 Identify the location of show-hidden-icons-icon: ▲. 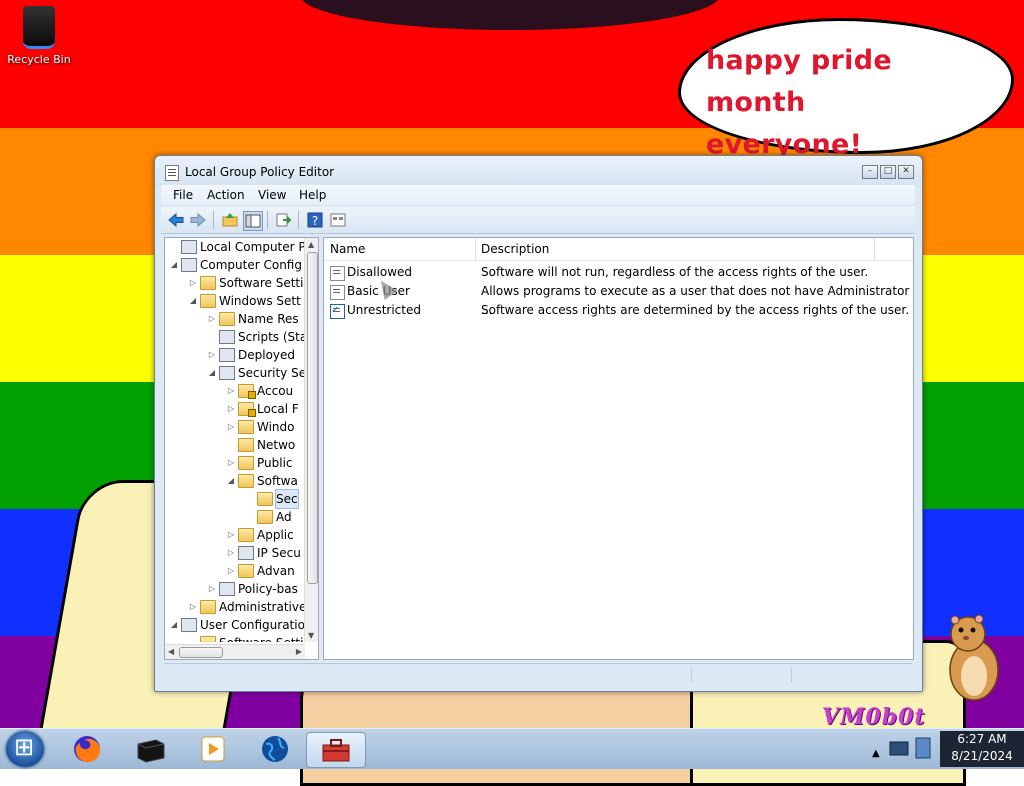
(876, 753).